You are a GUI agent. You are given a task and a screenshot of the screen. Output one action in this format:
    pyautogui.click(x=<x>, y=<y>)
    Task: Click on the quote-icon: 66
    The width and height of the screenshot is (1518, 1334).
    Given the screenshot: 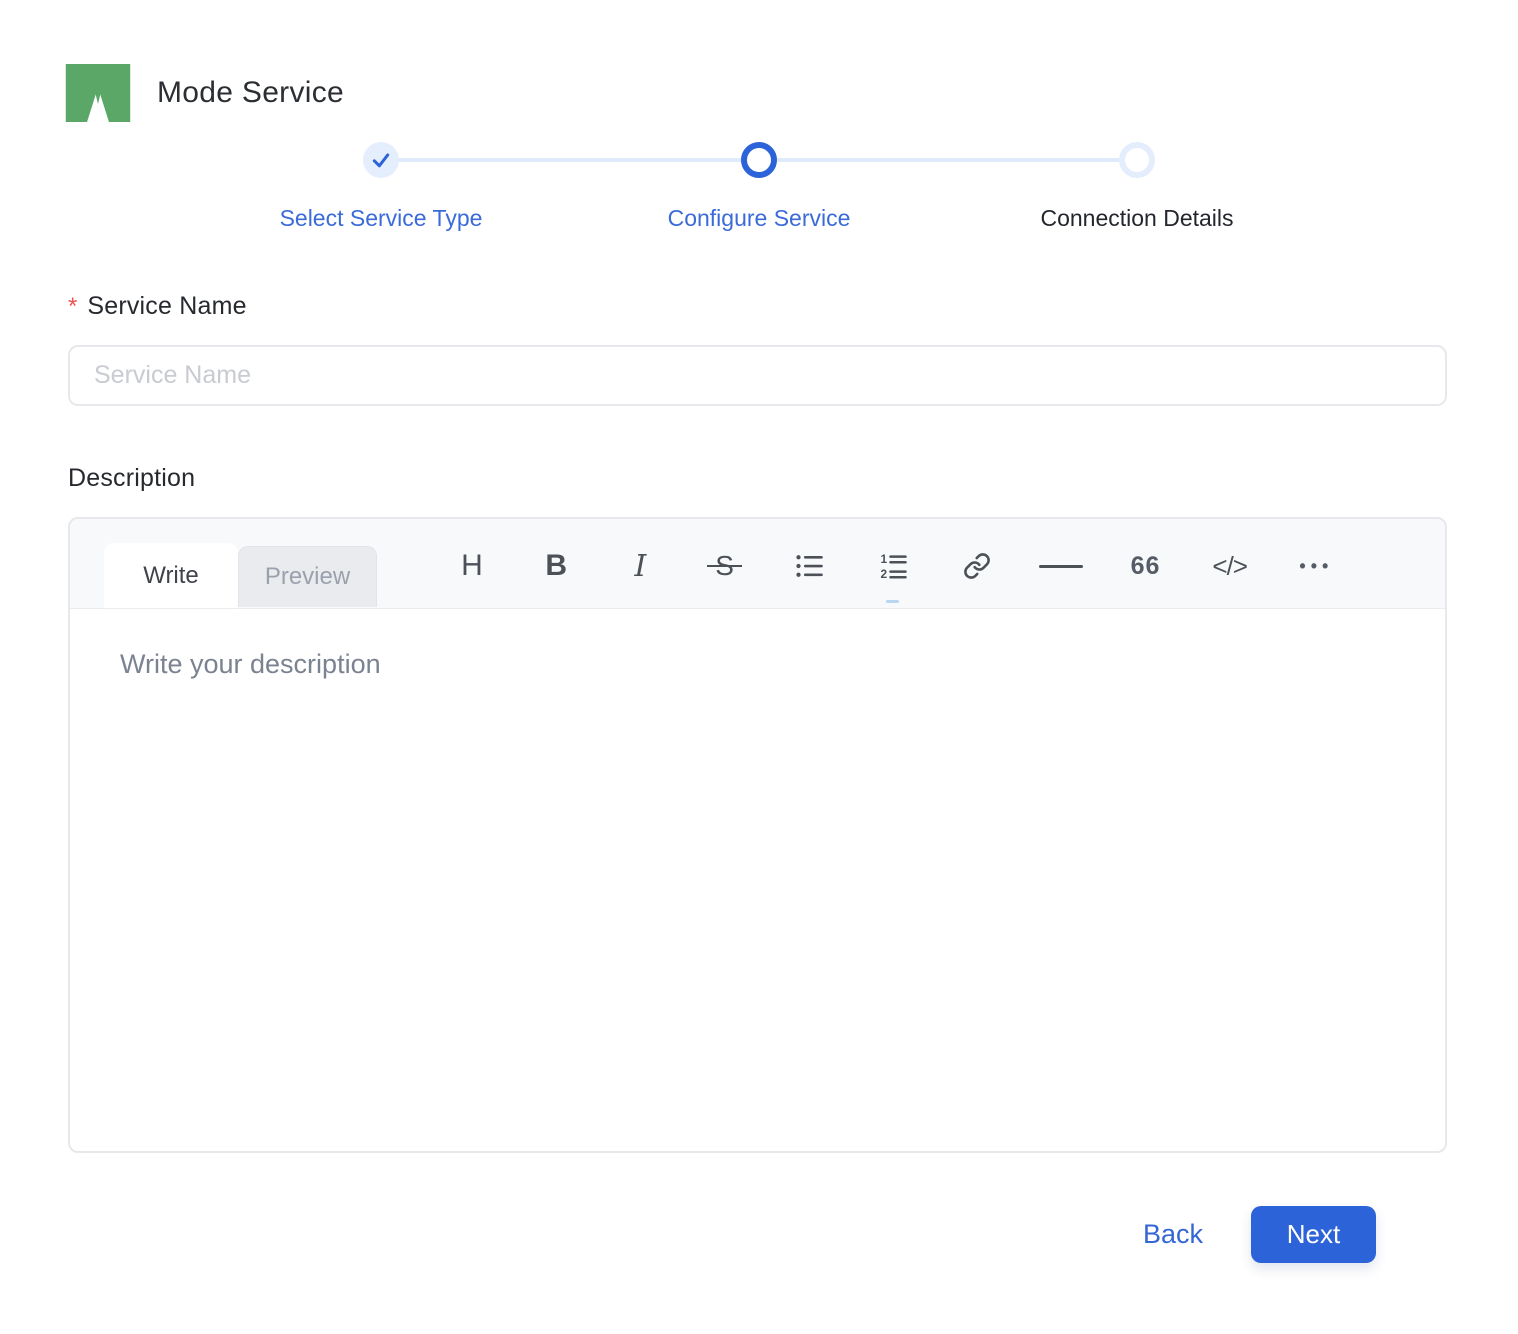 What is the action you would take?
    pyautogui.click(x=1145, y=565)
    